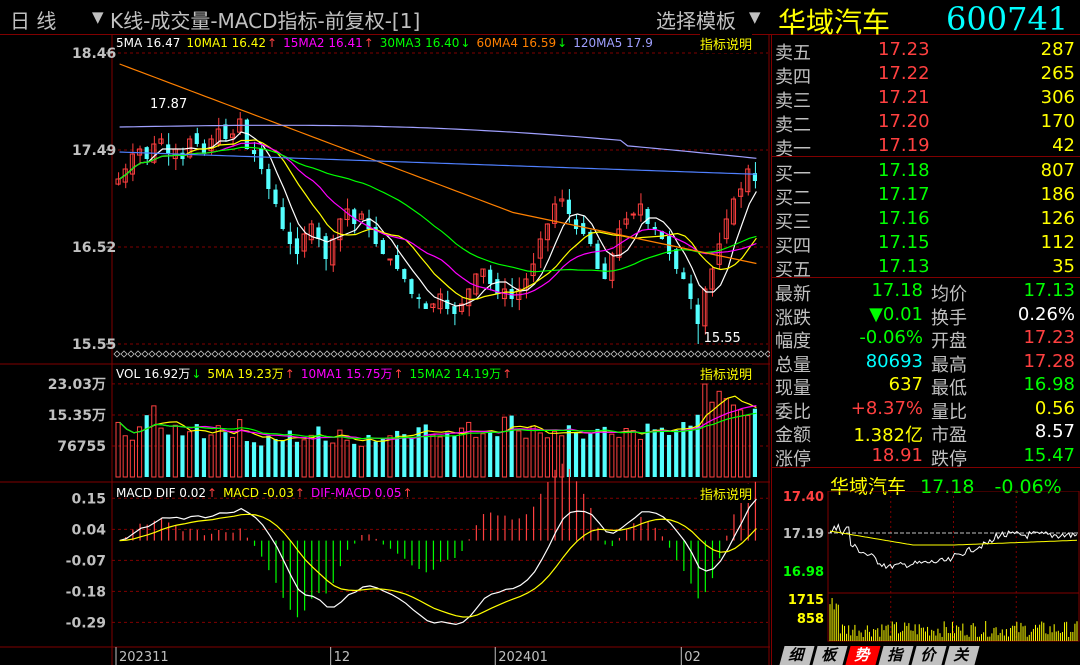  Describe the element at coordinates (926, 292) in the screenshot. I see `stat-row: 最新 17.18 均价 17.13` at that location.